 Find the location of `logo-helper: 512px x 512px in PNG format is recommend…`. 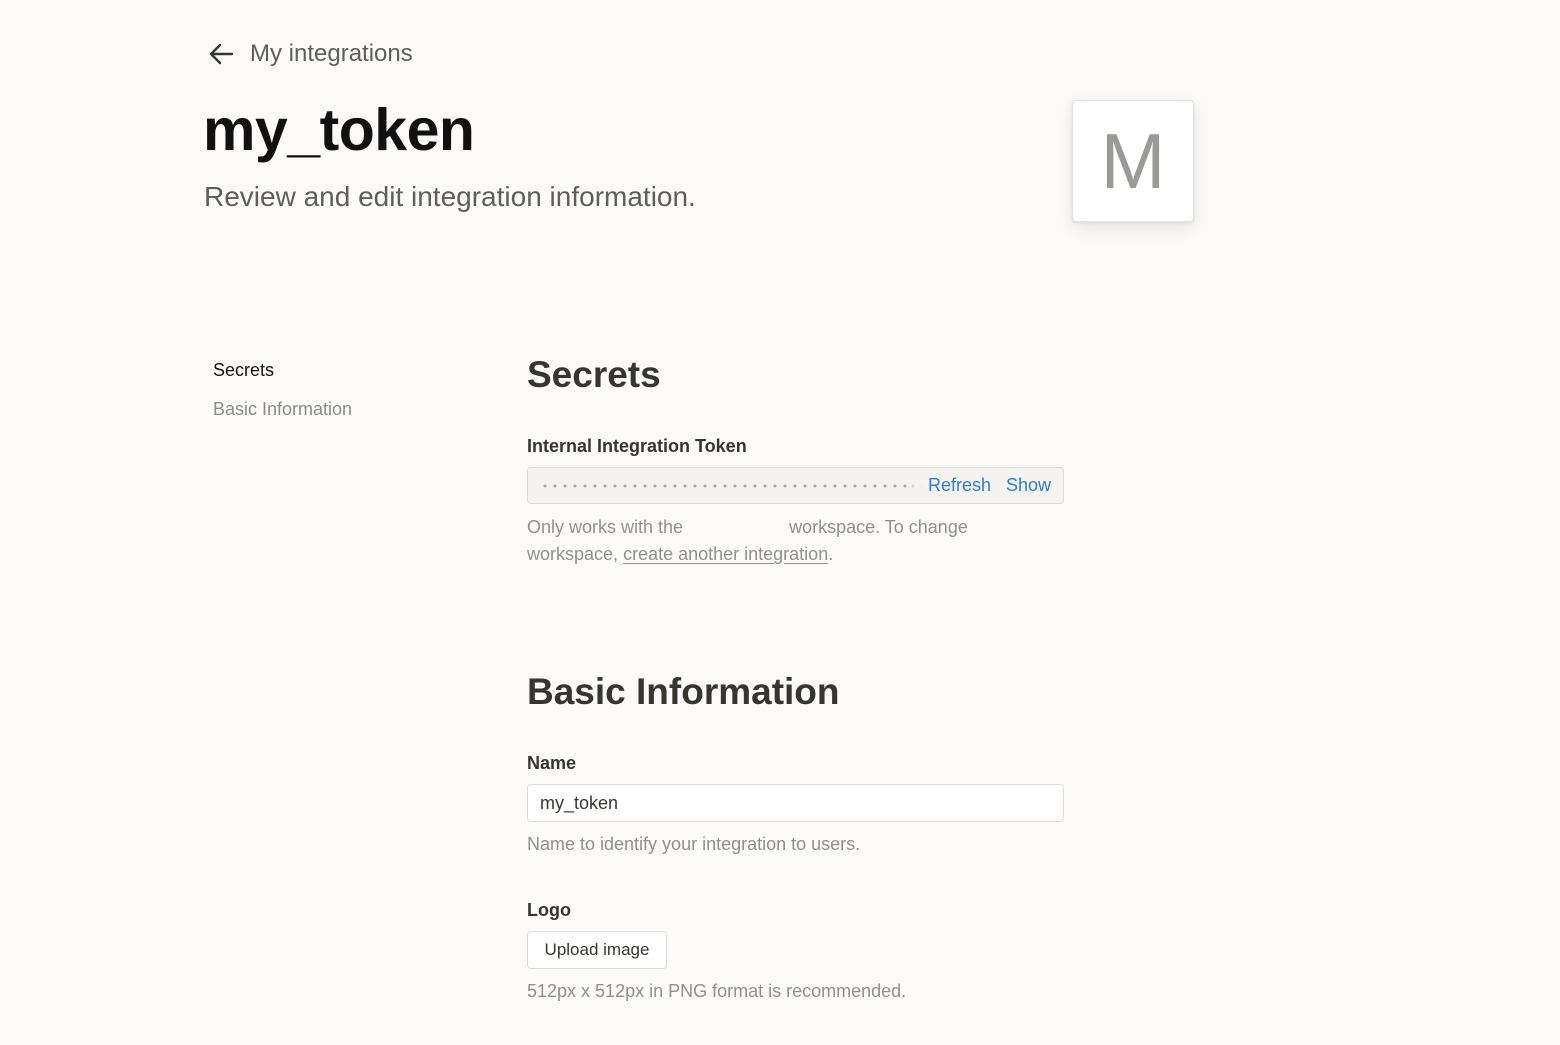

logo-helper: 512px x 512px in PNG format is recommend… is located at coordinates (717, 991).